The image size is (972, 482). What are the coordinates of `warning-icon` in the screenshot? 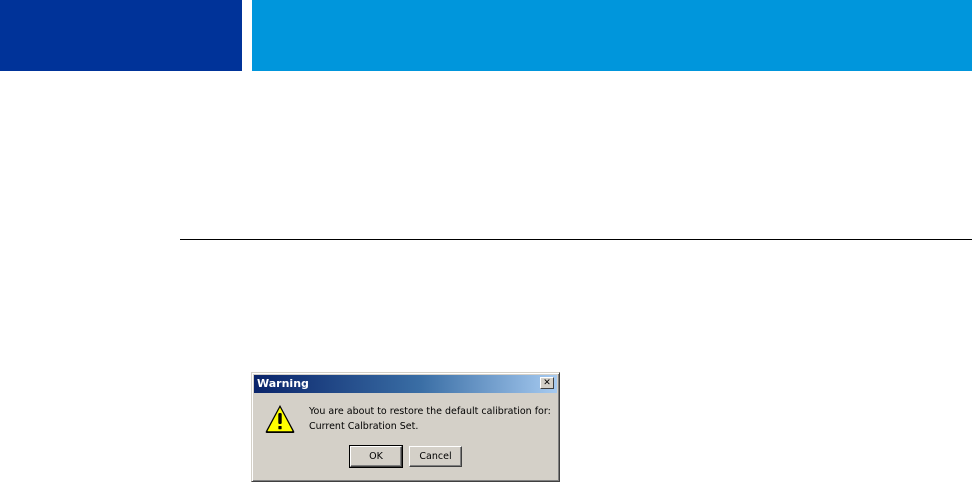 It's located at (280, 419).